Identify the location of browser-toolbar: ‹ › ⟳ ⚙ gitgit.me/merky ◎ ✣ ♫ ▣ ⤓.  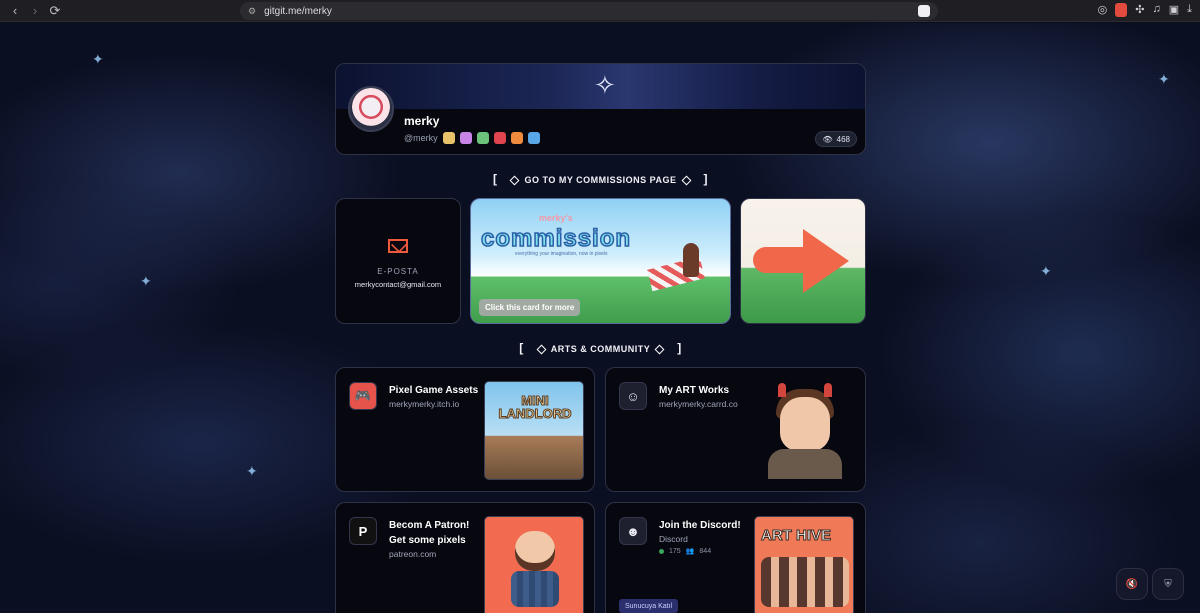
(600, 11).